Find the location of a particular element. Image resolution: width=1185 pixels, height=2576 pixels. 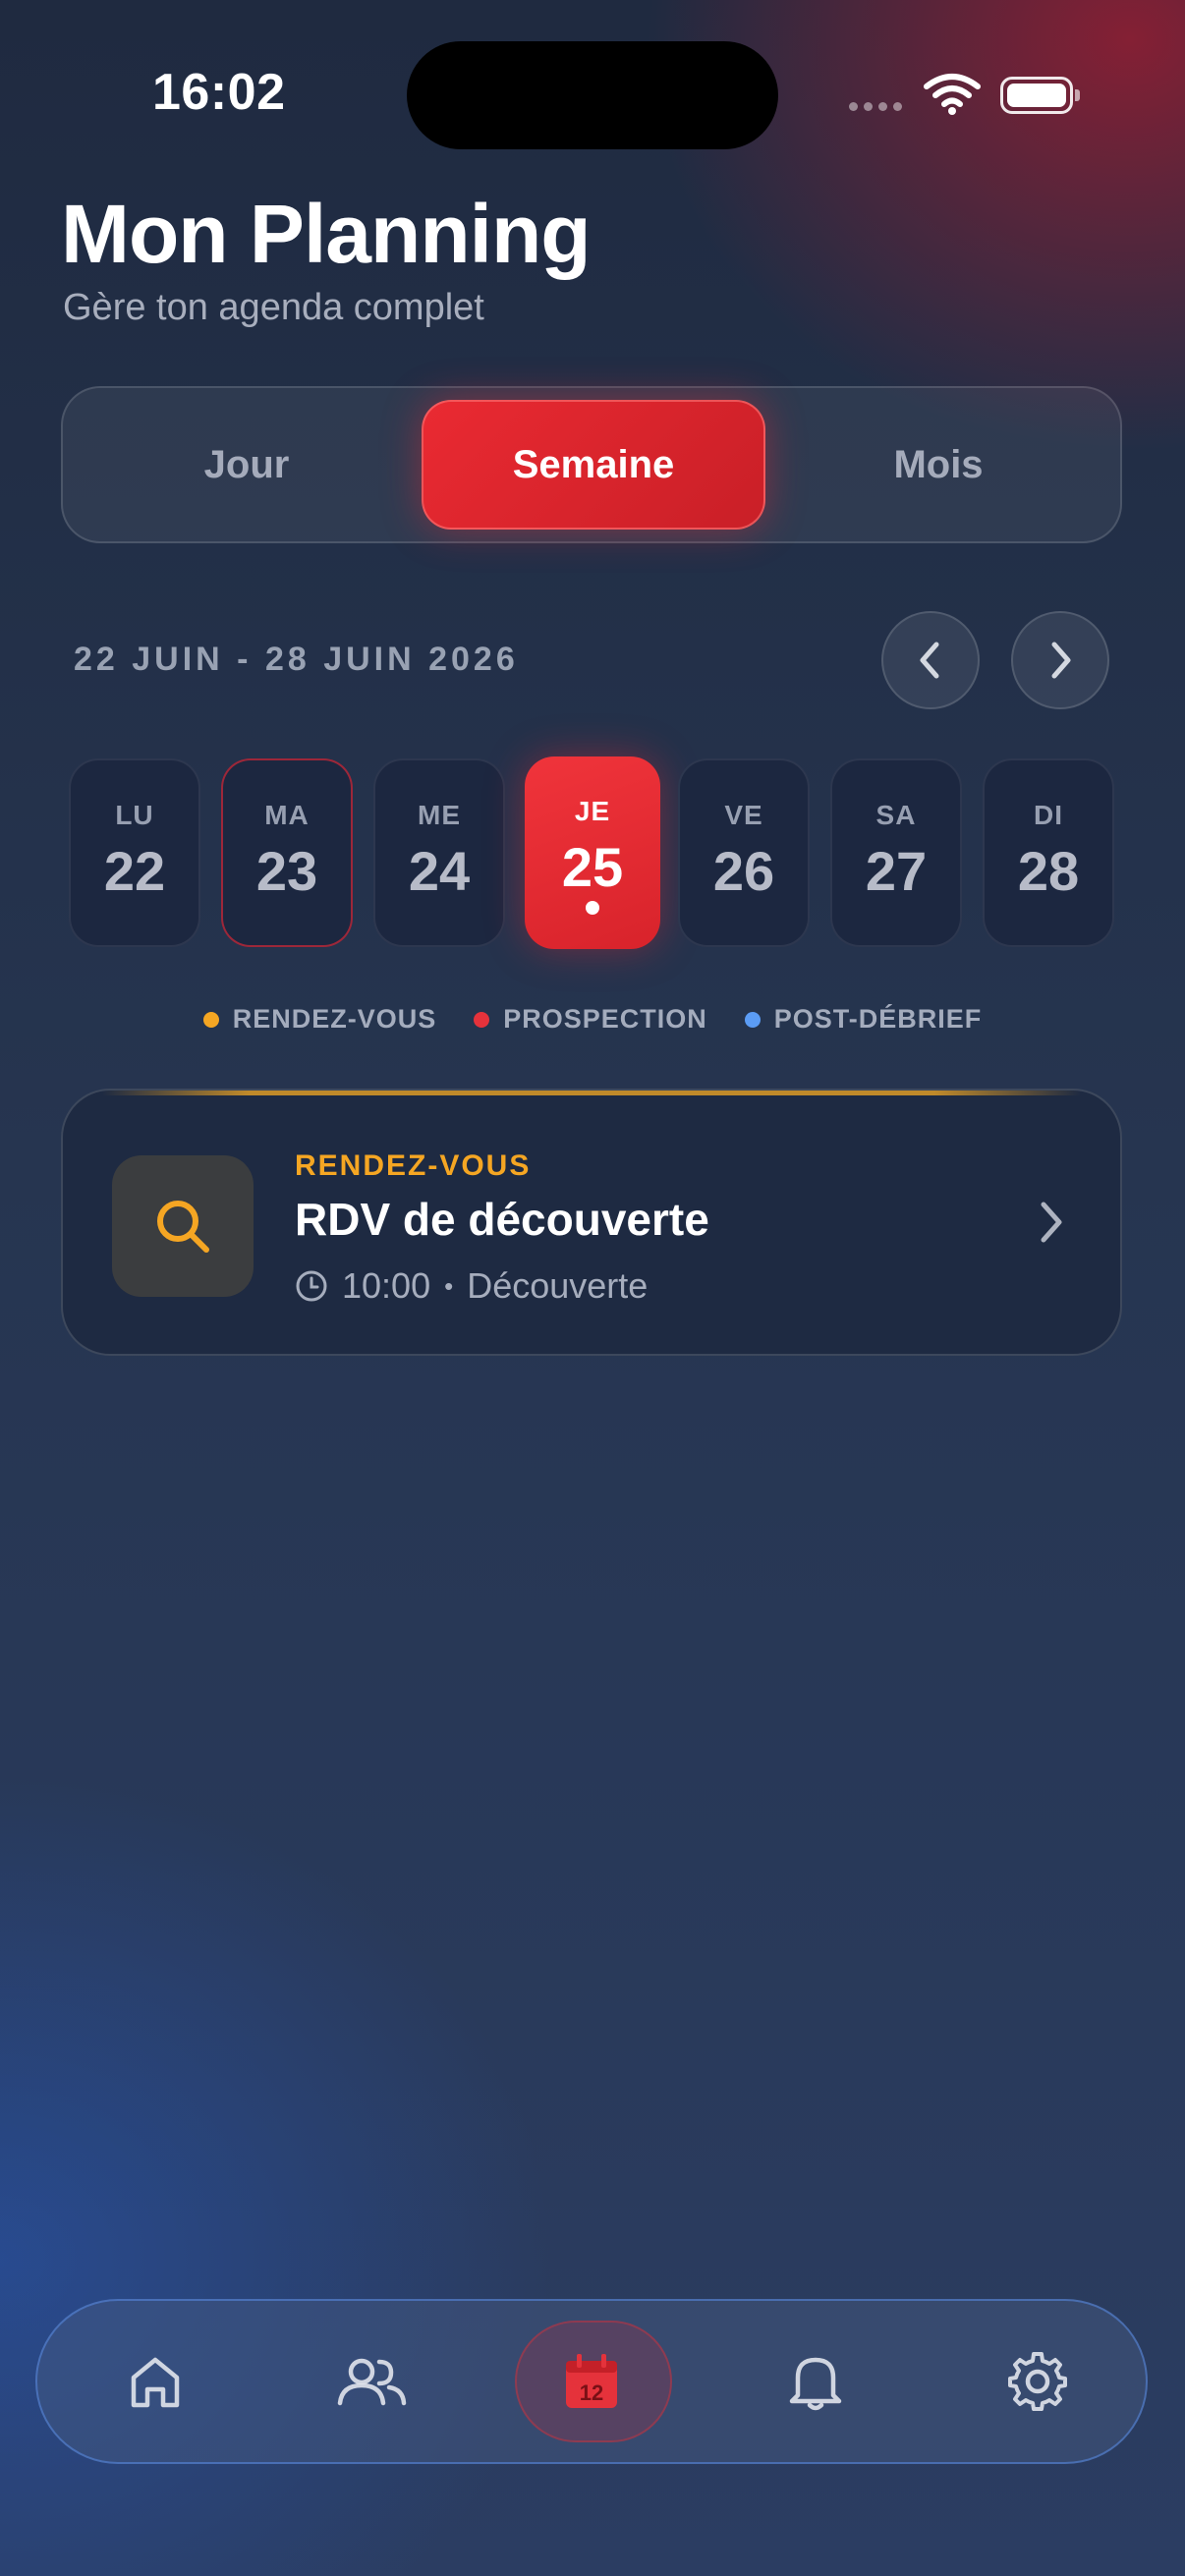

day-name: DI is located at coordinates (1049, 815).